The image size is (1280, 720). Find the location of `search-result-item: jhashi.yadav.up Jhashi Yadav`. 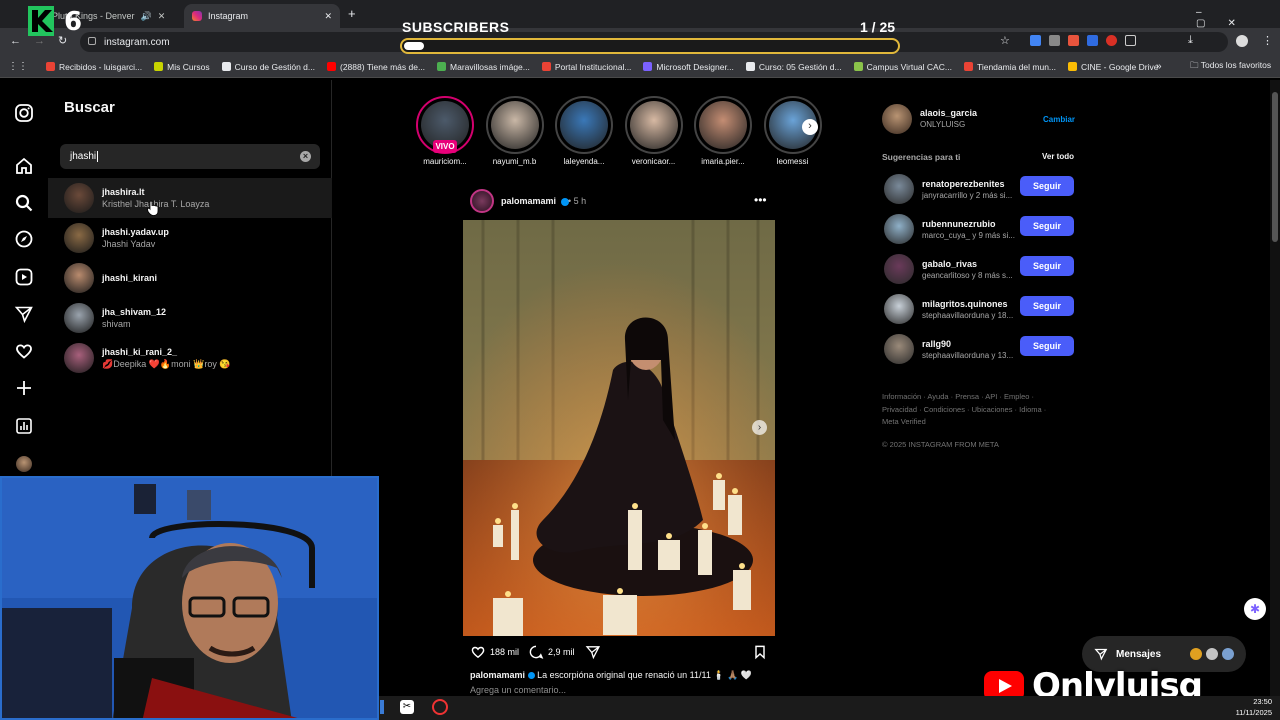

search-result-item: jhashi.yadav.up Jhashi Yadav is located at coordinates (190, 238).